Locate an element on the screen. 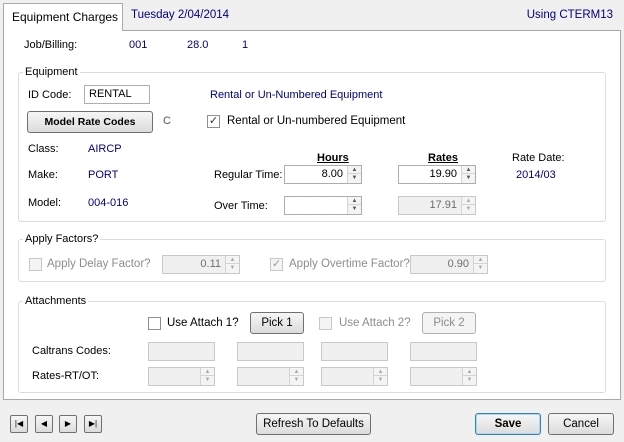  equipment-group-title: Equipment is located at coordinates (51, 72).